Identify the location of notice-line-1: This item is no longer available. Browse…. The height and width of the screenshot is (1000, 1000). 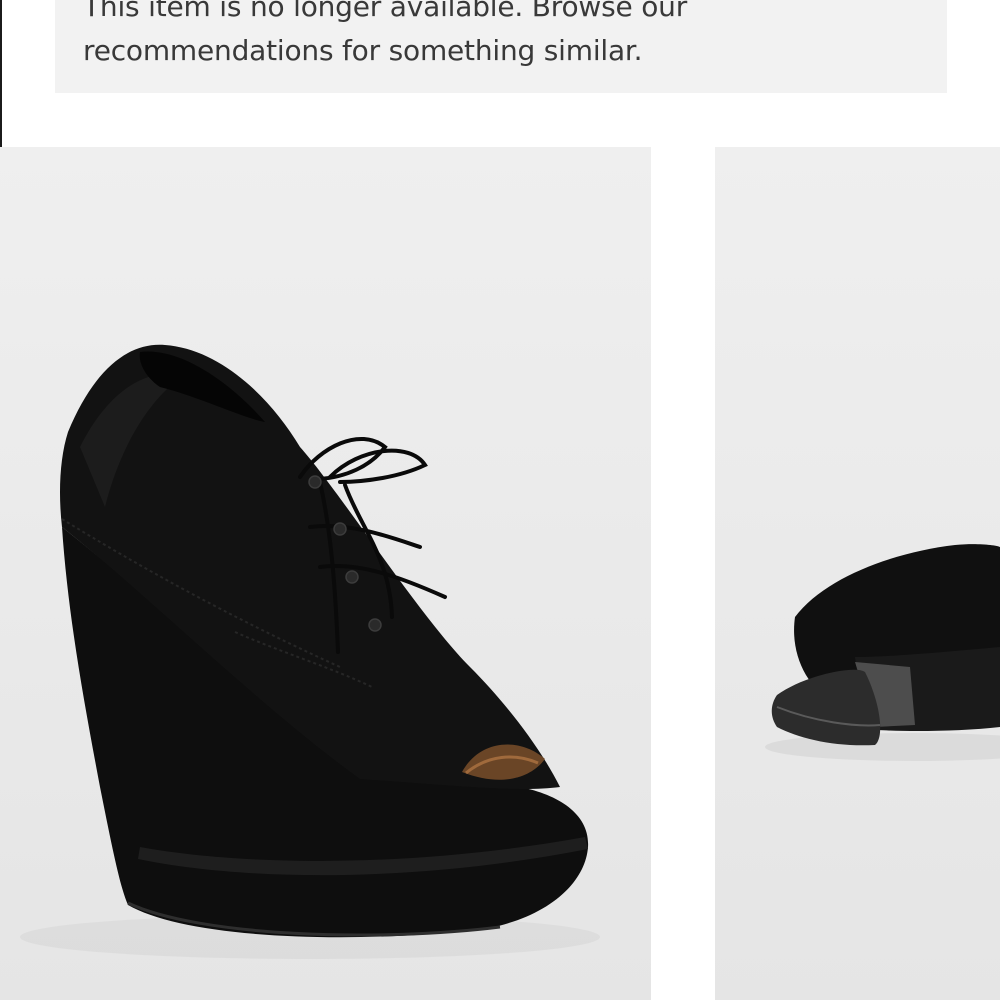
(385, 11).